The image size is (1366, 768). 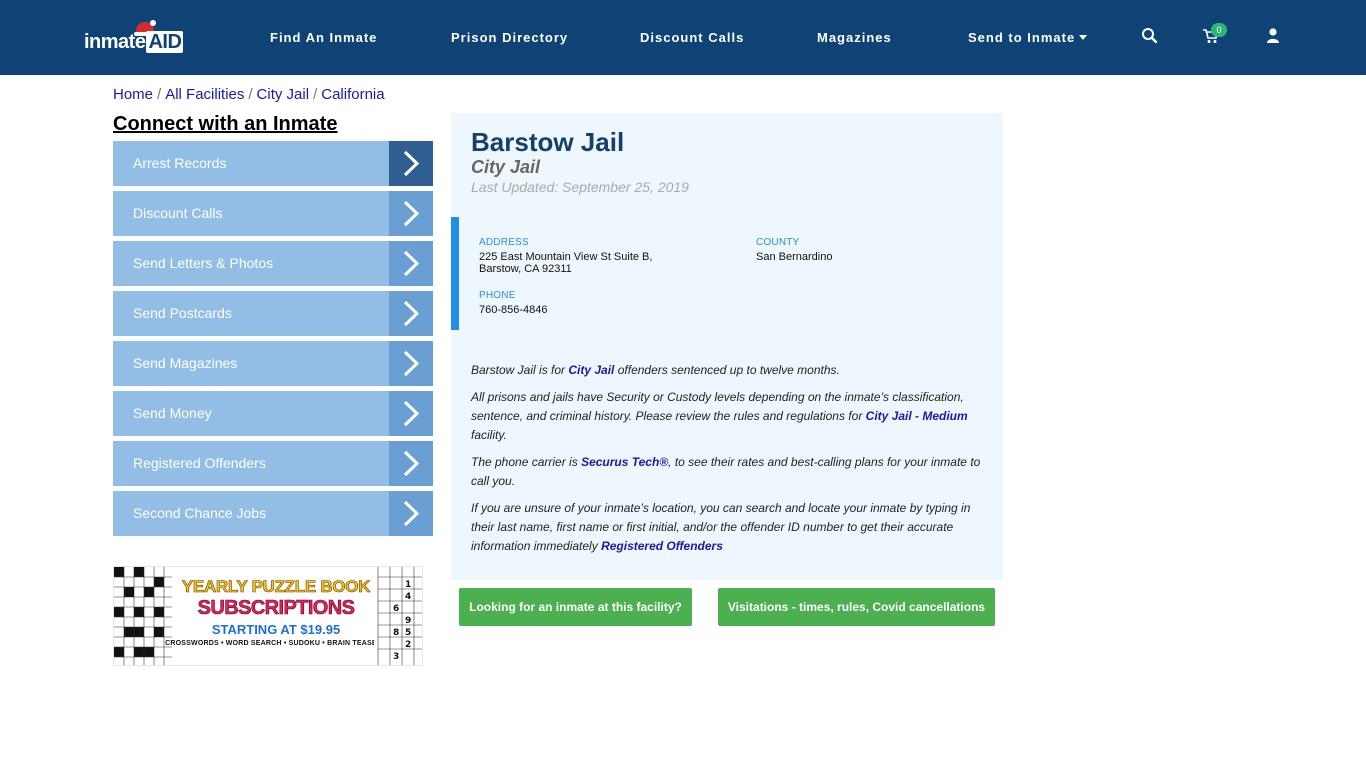 What do you see at coordinates (225, 124) in the screenshot?
I see `sidebar-title: Connect with an Inmate` at bounding box center [225, 124].